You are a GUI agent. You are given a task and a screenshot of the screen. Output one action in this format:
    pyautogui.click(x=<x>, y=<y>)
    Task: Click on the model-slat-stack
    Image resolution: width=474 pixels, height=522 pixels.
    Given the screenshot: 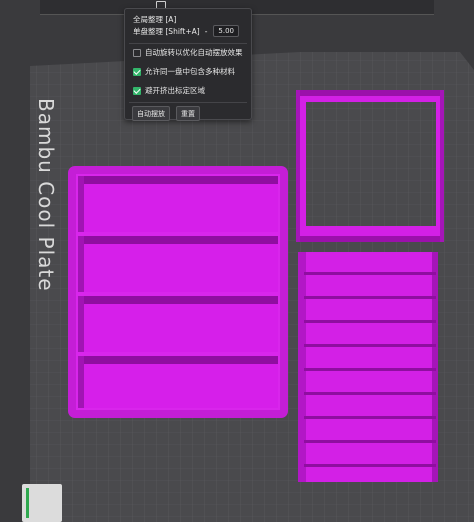 What is the action you would take?
    pyautogui.click(x=368, y=367)
    